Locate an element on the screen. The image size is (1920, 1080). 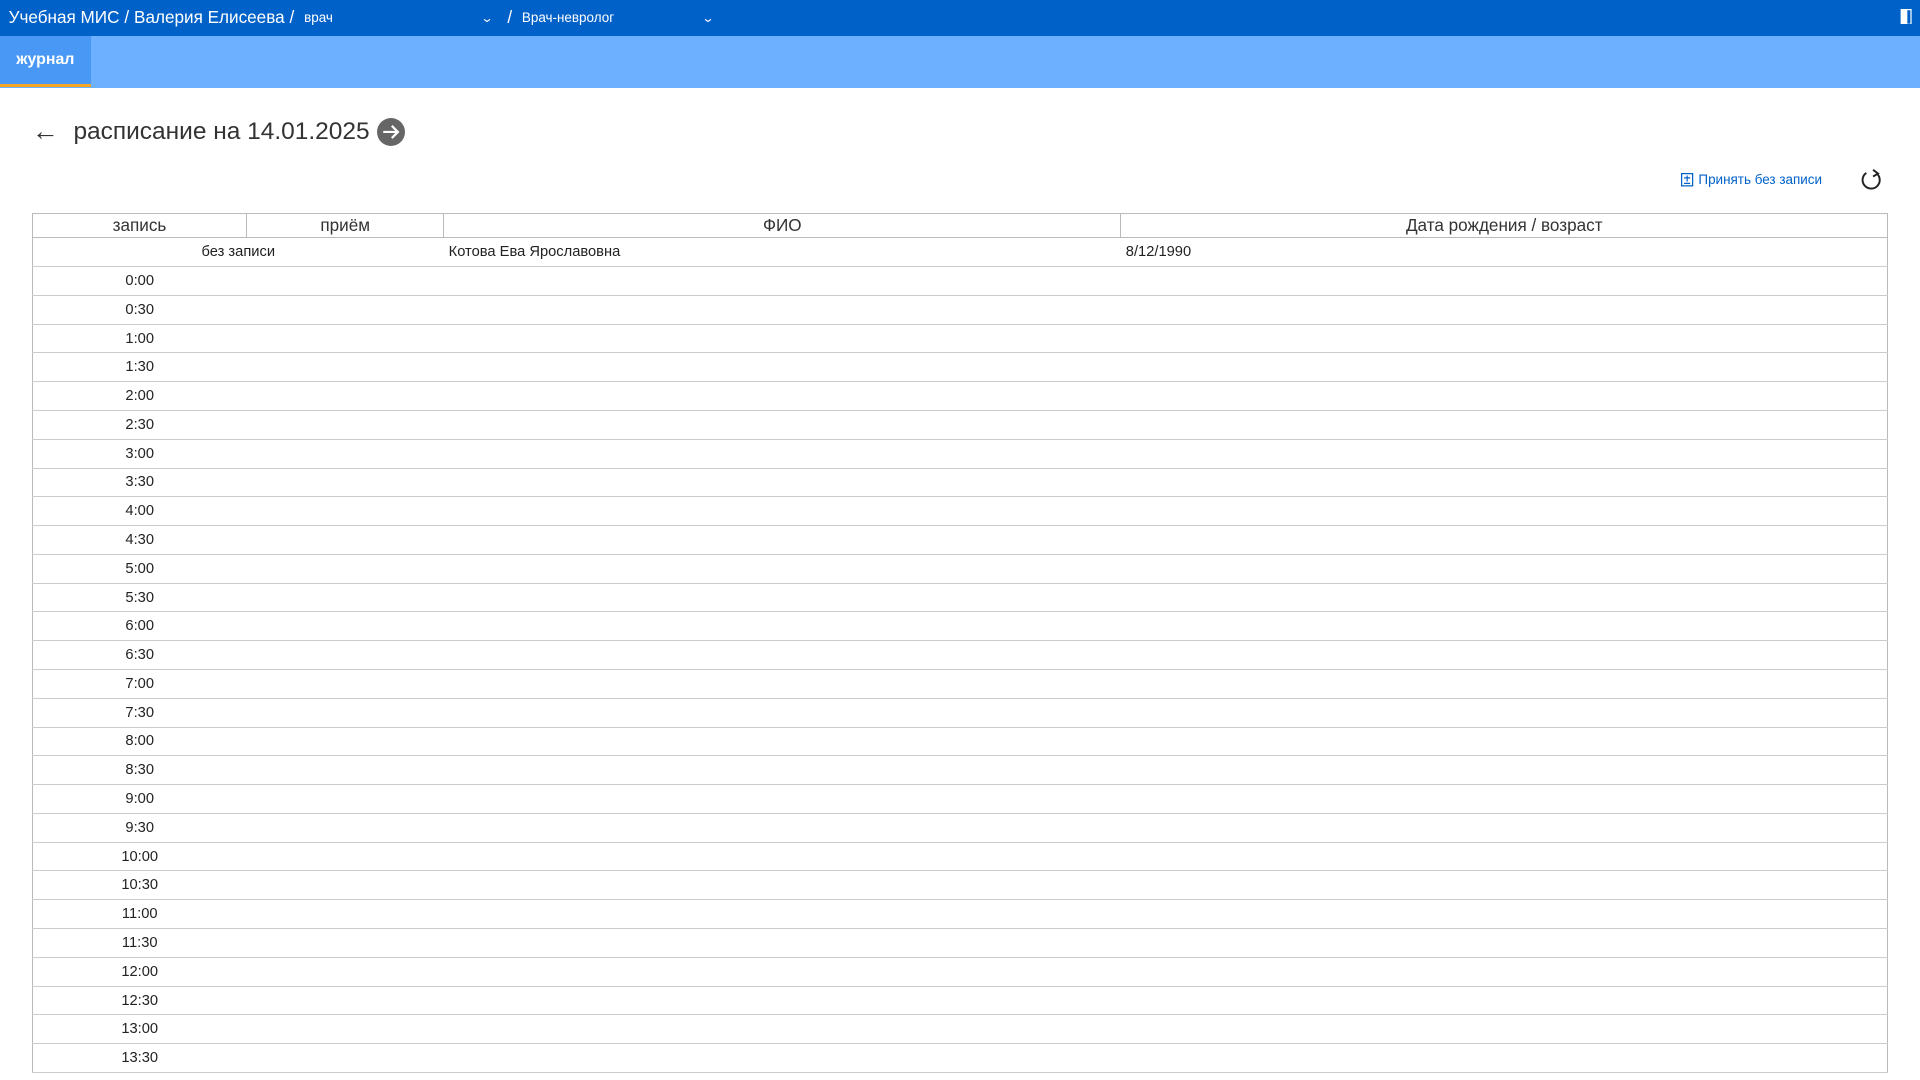
table-row: 12:00 is located at coordinates (960, 971).